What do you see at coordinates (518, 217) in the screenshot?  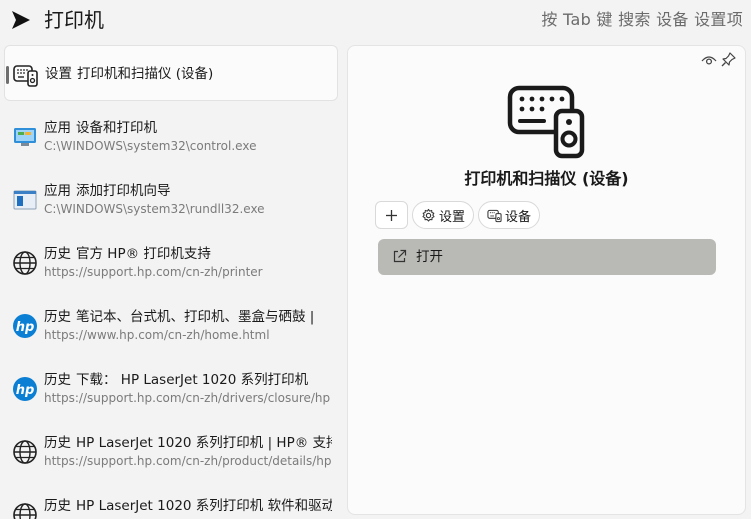 I see `device-chip-label: 设备` at bounding box center [518, 217].